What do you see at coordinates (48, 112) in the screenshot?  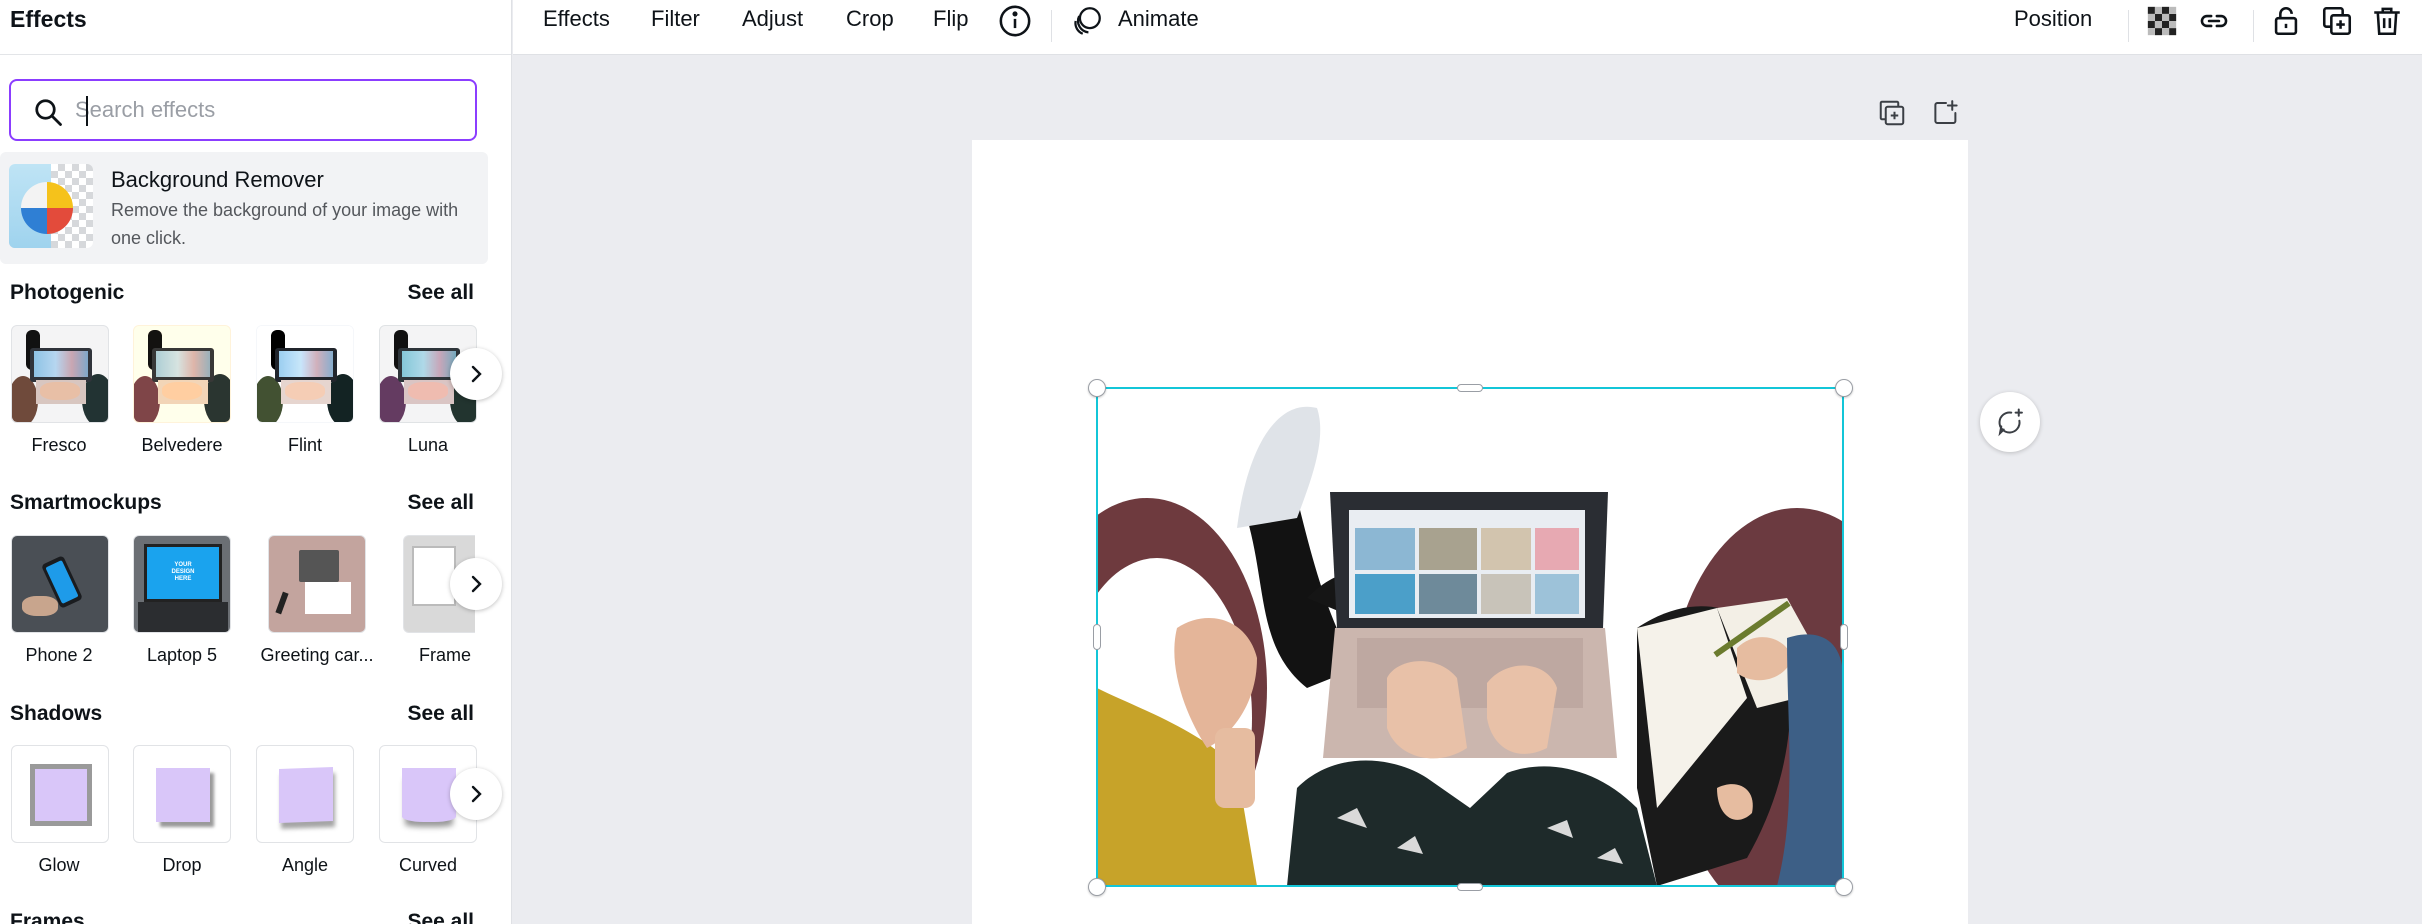 I see `search-icon` at bounding box center [48, 112].